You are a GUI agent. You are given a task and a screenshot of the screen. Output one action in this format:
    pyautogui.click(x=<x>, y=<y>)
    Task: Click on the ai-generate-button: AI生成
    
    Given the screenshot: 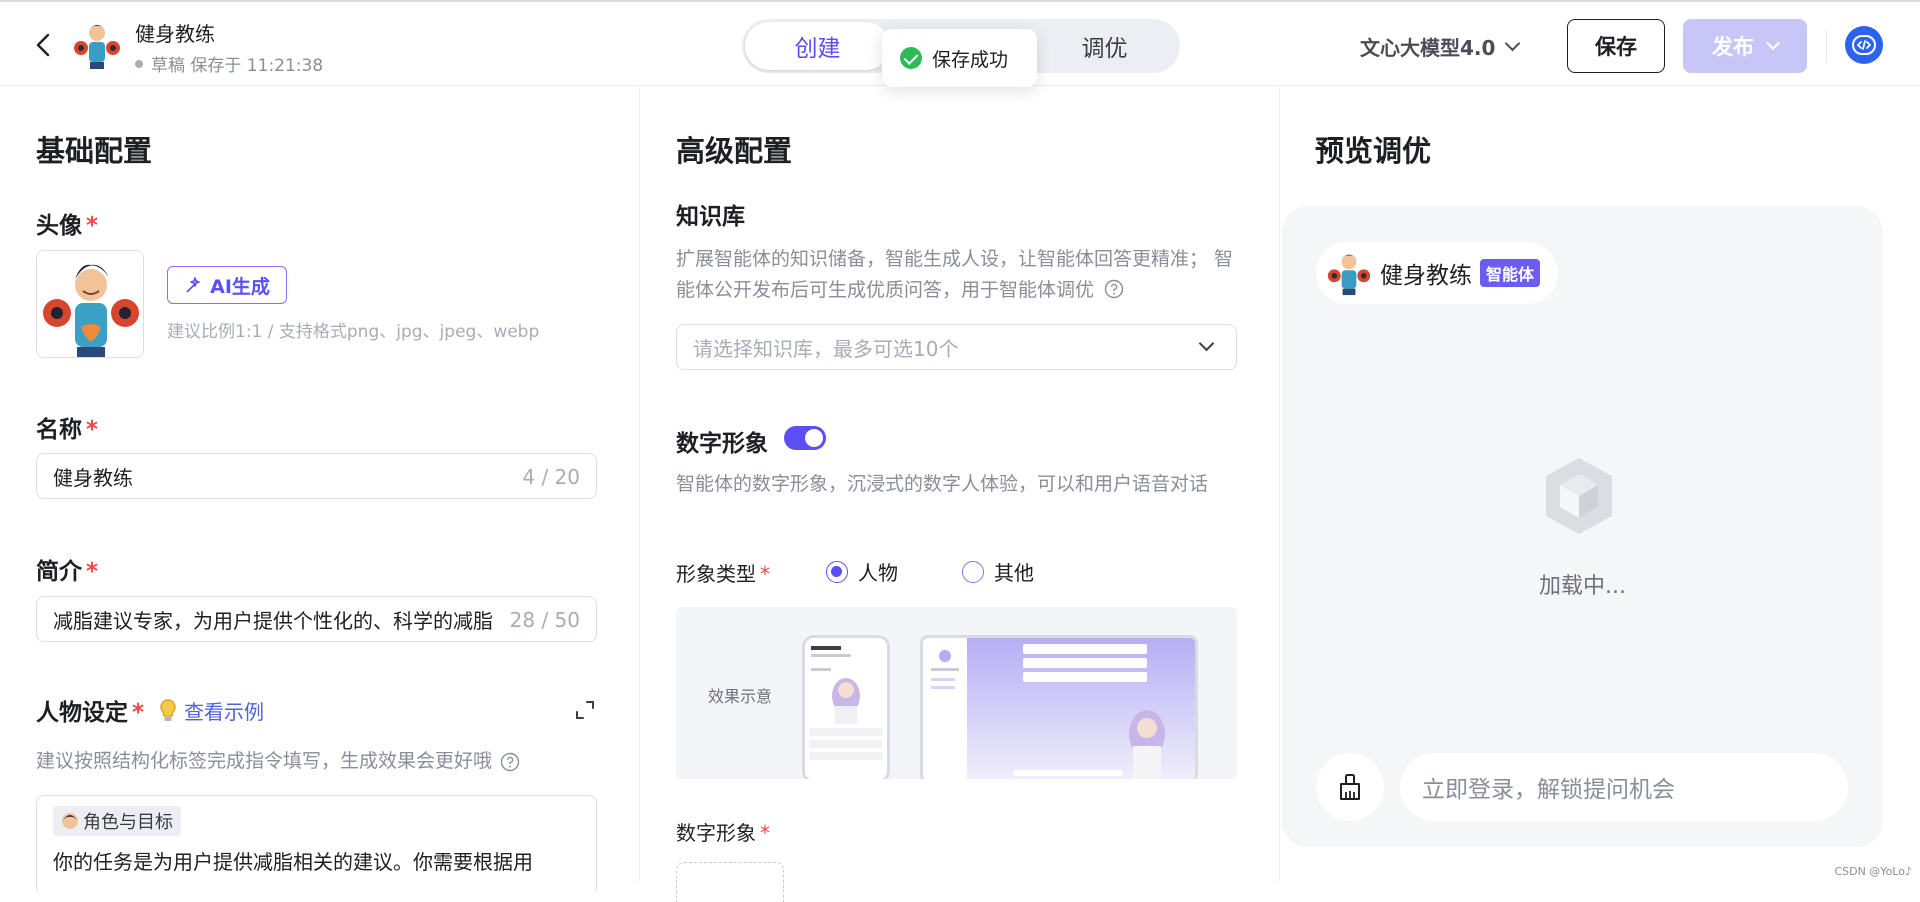 What is the action you would take?
    pyautogui.click(x=227, y=285)
    